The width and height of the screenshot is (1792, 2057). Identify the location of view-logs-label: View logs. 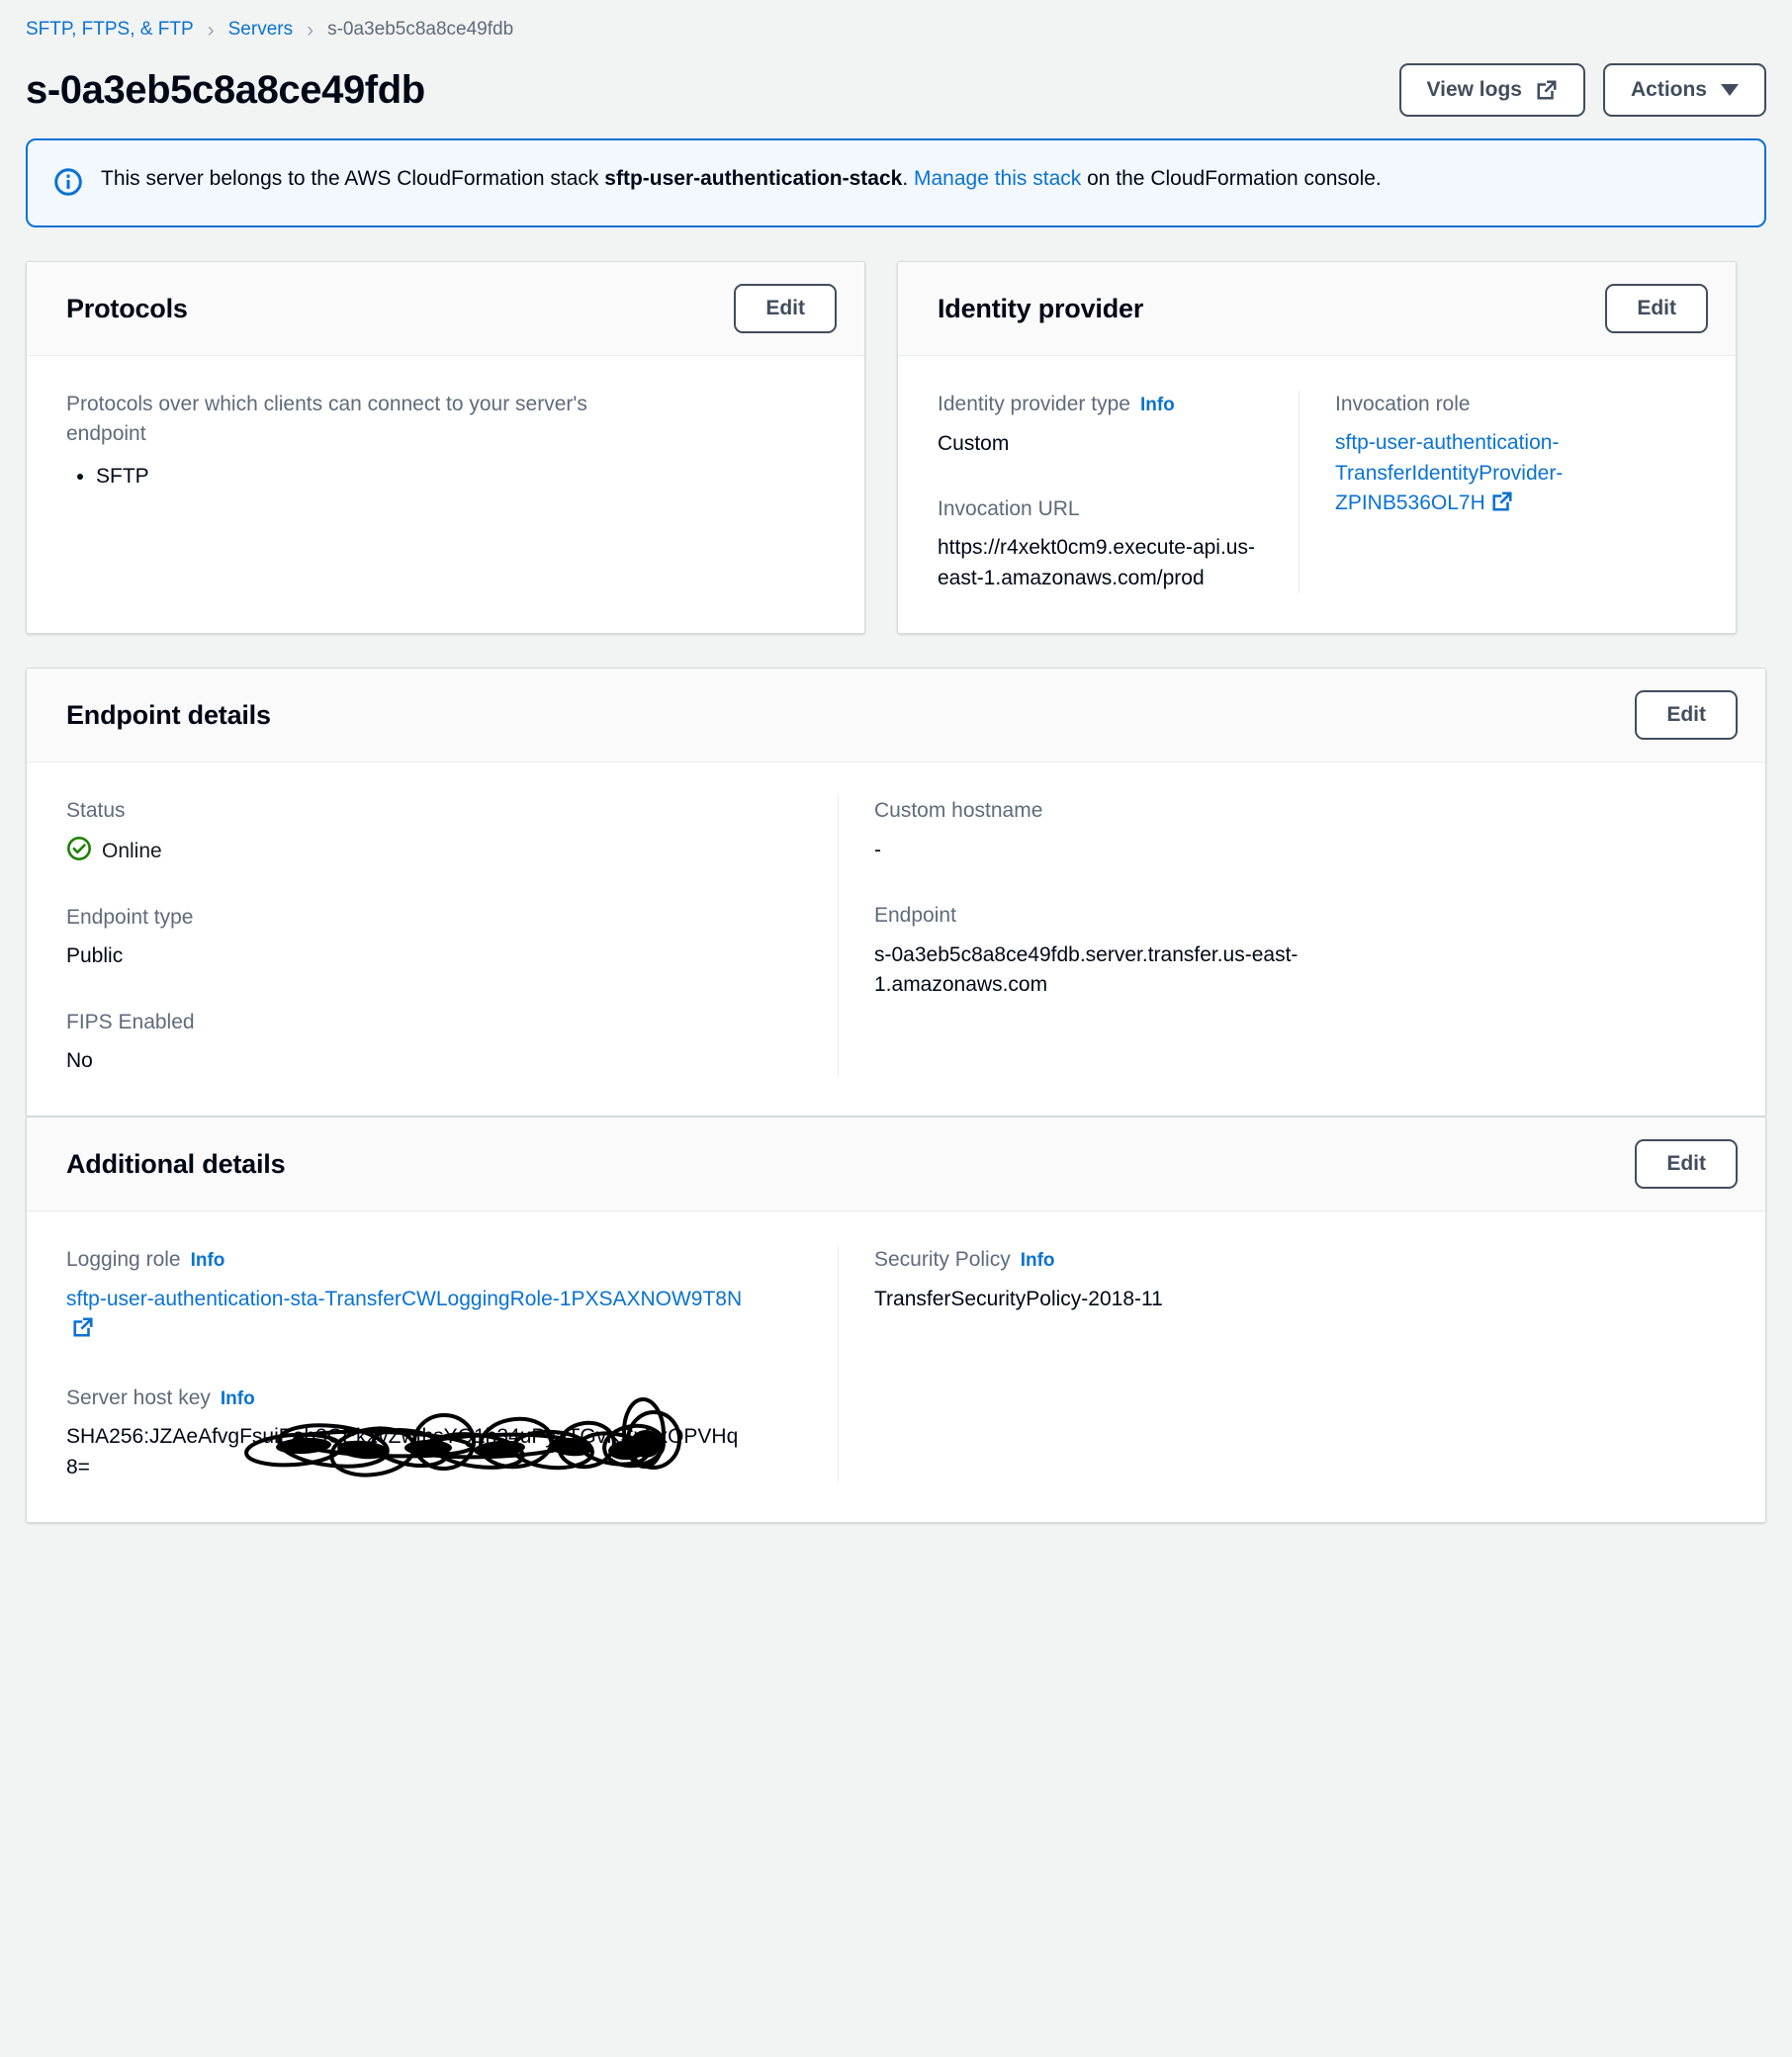
(1474, 89).